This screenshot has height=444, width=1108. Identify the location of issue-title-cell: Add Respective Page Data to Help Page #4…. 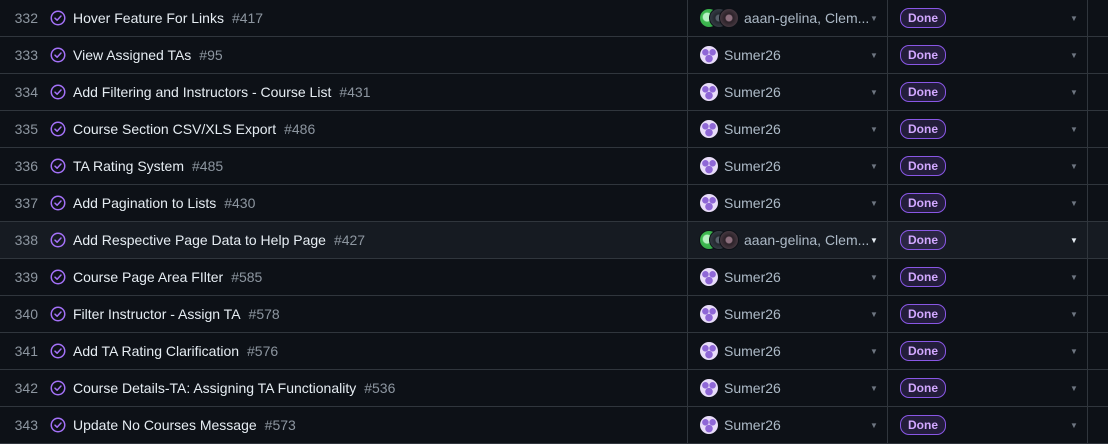
(373, 240).